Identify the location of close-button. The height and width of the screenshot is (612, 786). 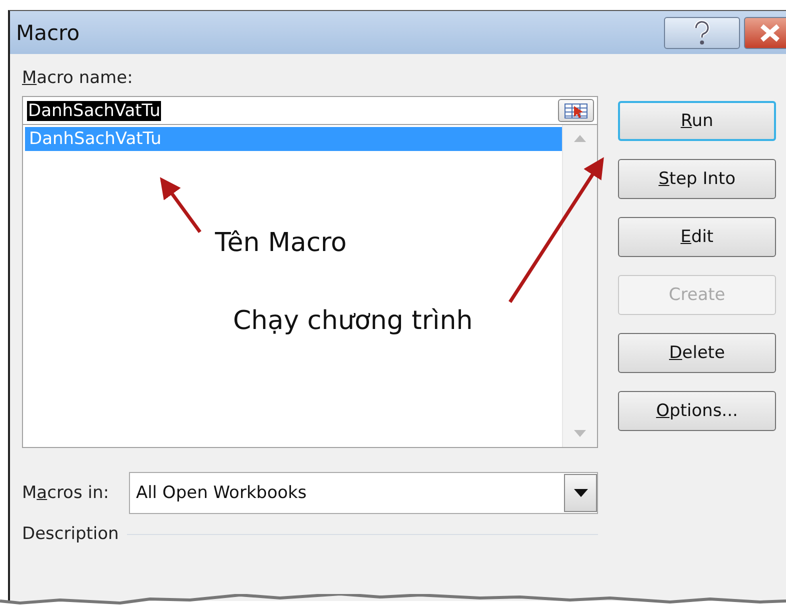
(765, 32).